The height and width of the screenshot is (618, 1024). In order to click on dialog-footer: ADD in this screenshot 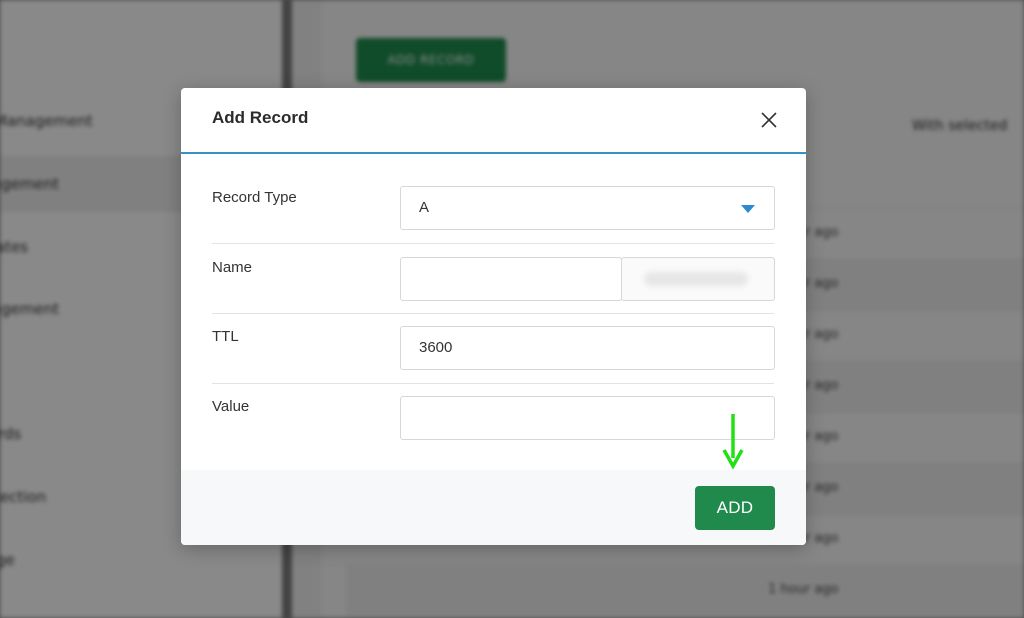, I will do `click(493, 507)`.